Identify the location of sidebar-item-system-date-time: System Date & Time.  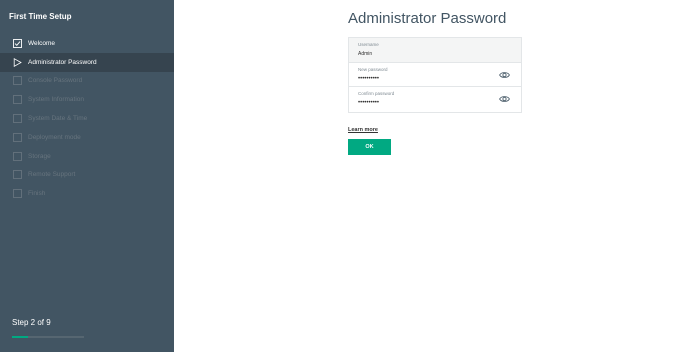
(87, 118).